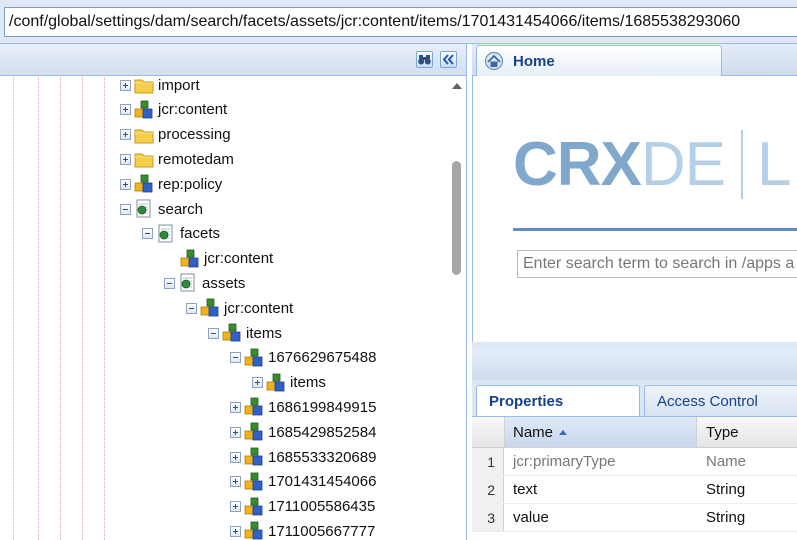  What do you see at coordinates (726, 461) in the screenshot?
I see `property-type: Name` at bounding box center [726, 461].